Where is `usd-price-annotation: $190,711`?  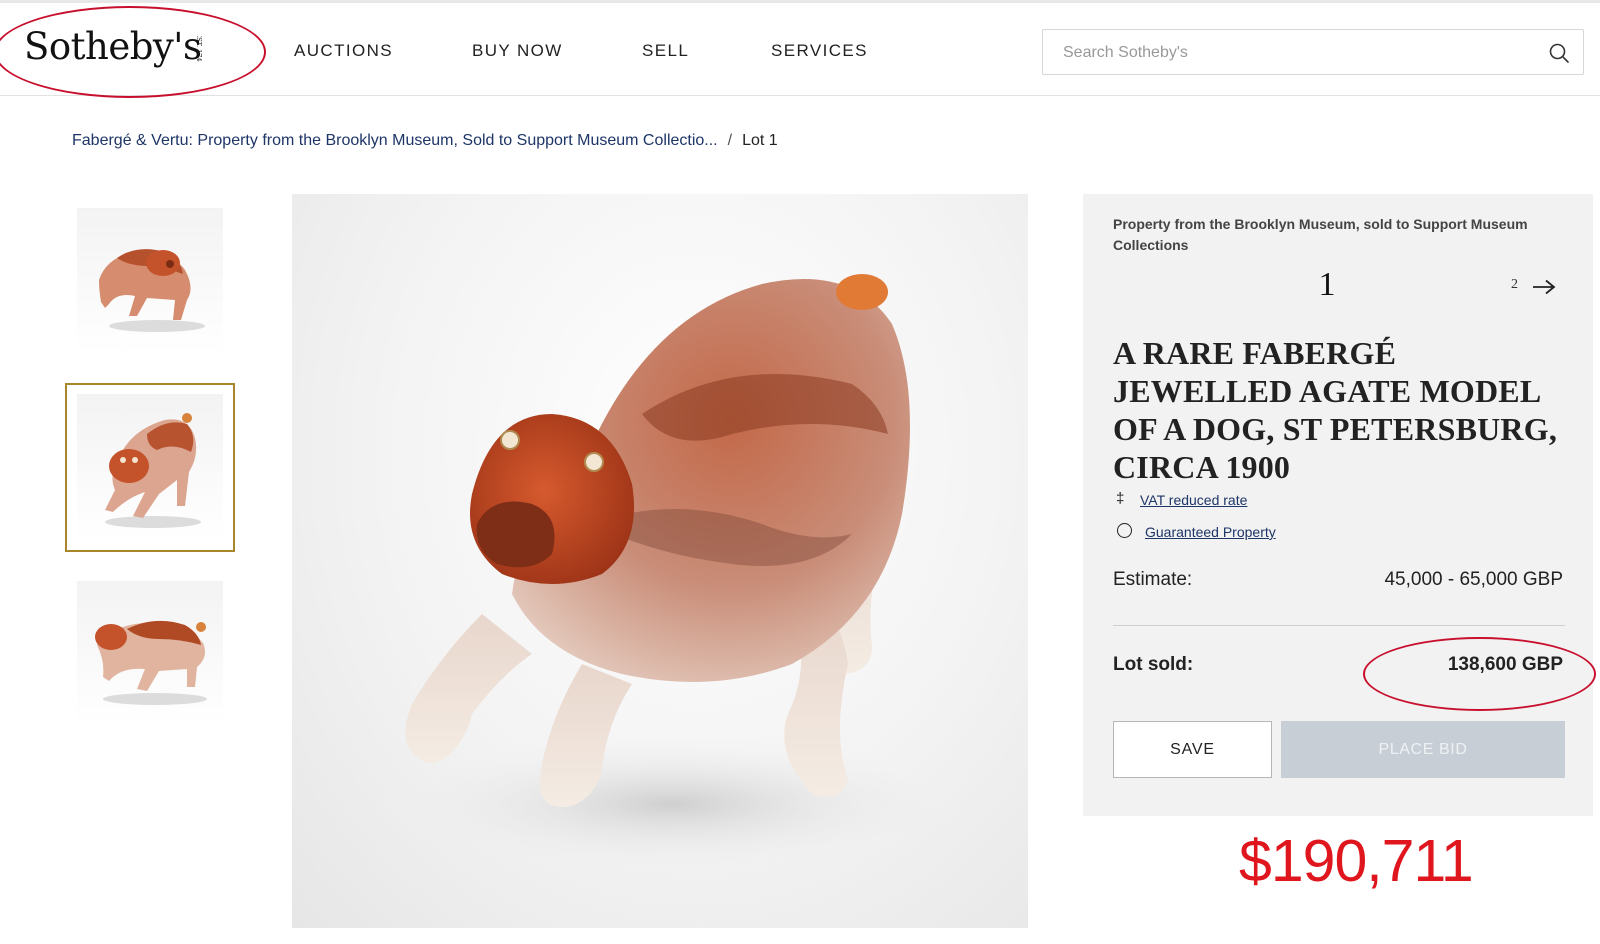 usd-price-annotation: $190,711 is located at coordinates (1356, 861).